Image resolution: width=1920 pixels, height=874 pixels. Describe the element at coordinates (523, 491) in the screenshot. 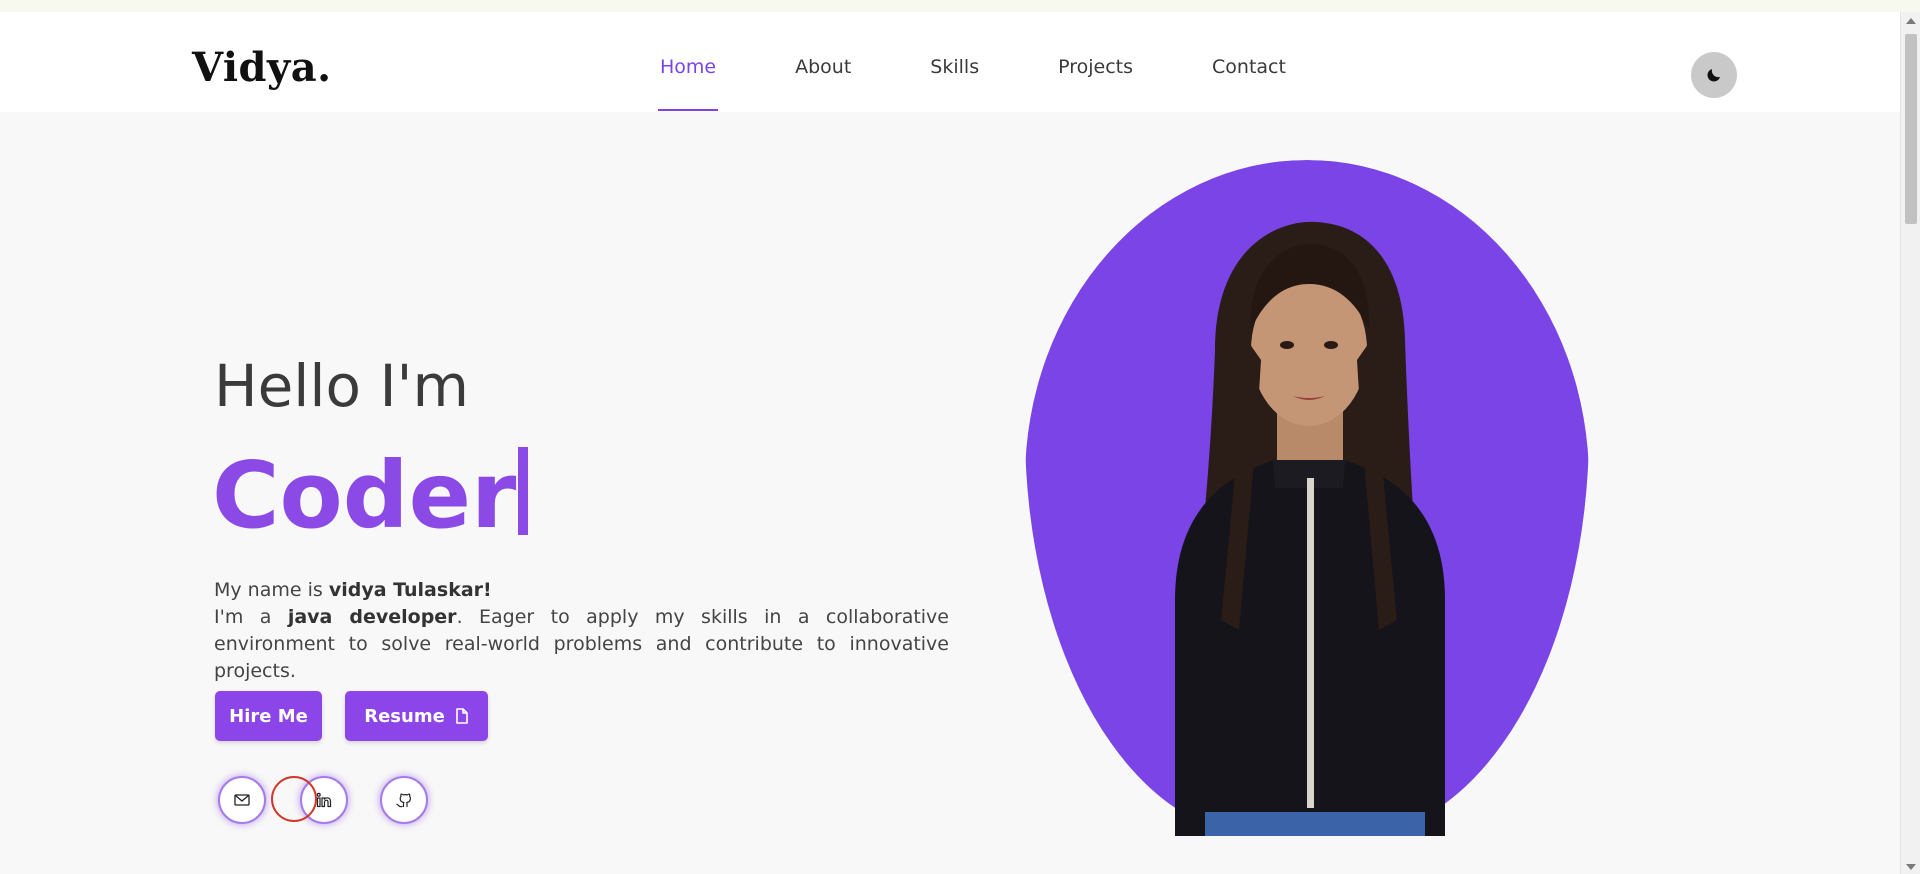

I see `typing-cursor` at that location.